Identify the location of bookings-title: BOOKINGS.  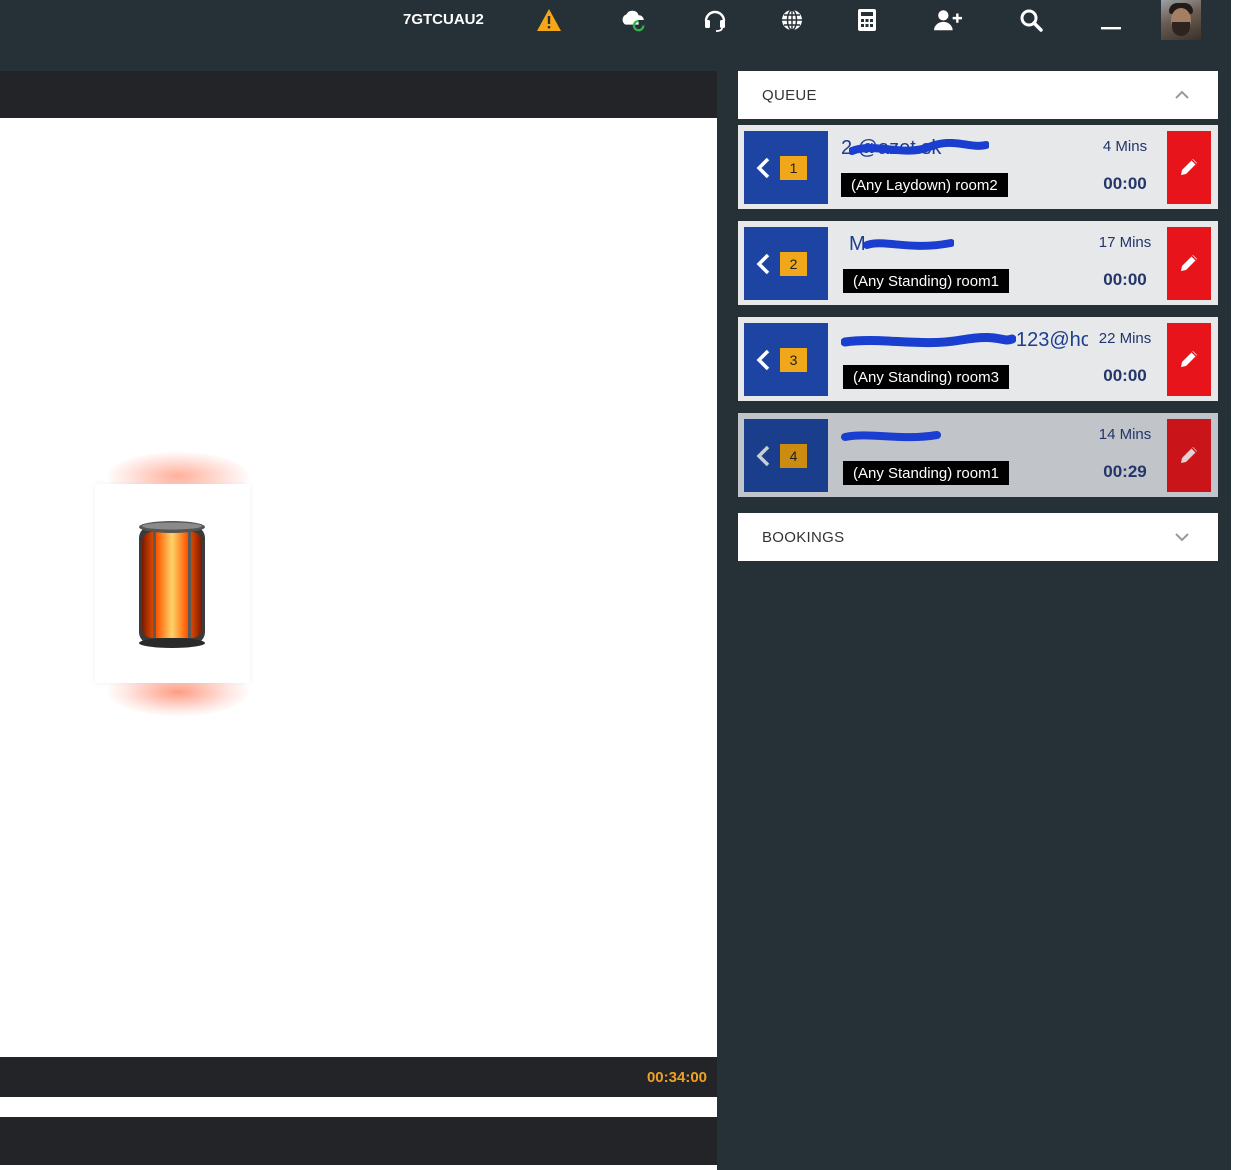
(803, 537).